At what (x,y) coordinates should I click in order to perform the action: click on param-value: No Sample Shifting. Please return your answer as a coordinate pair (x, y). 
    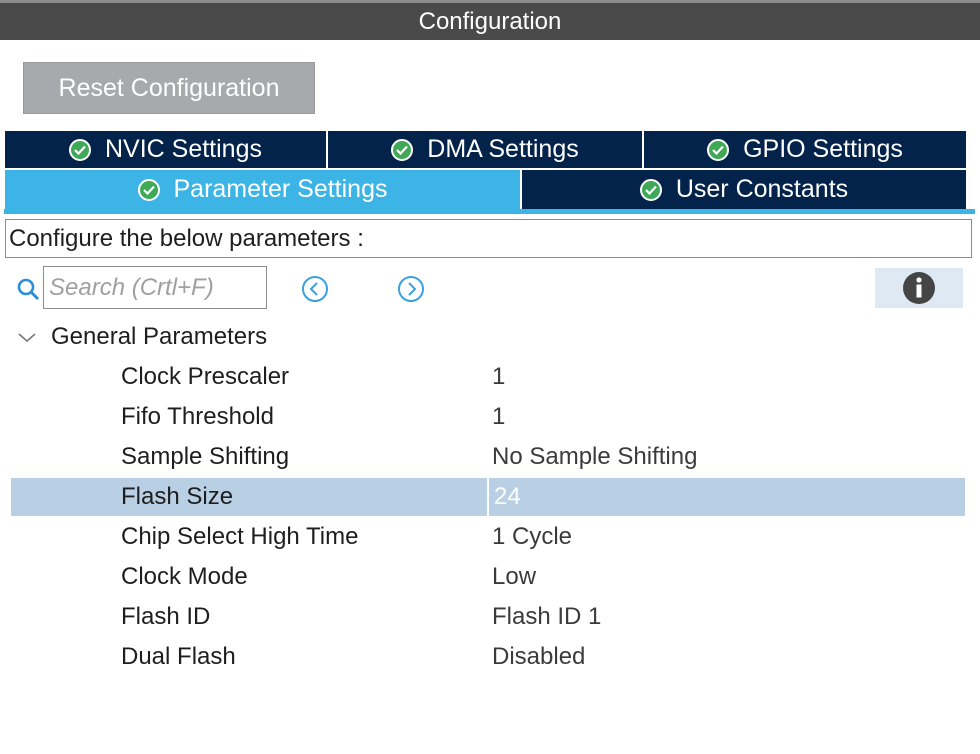
    Looking at the image, I should click on (594, 457).